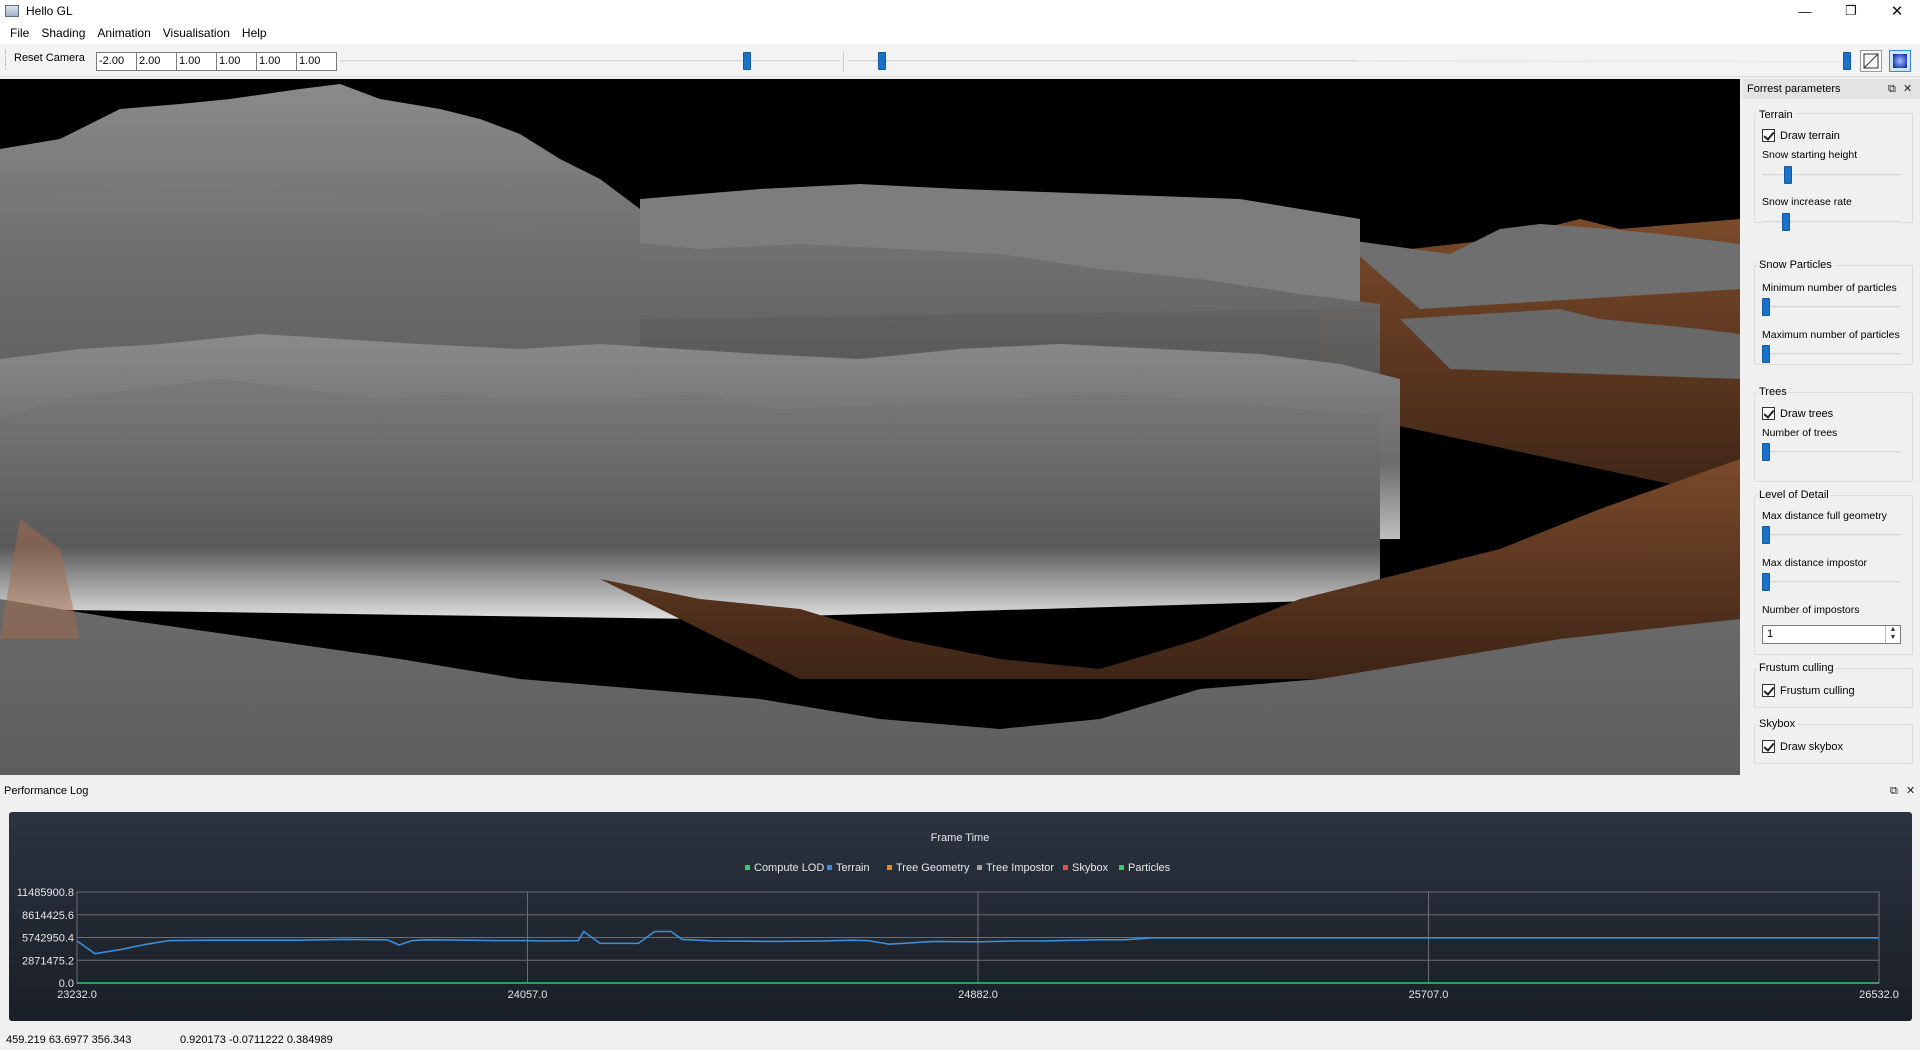 Image resolution: width=1920 pixels, height=1050 pixels. What do you see at coordinates (1776, 115) in the screenshot?
I see `group-title-terrain: Terrain` at bounding box center [1776, 115].